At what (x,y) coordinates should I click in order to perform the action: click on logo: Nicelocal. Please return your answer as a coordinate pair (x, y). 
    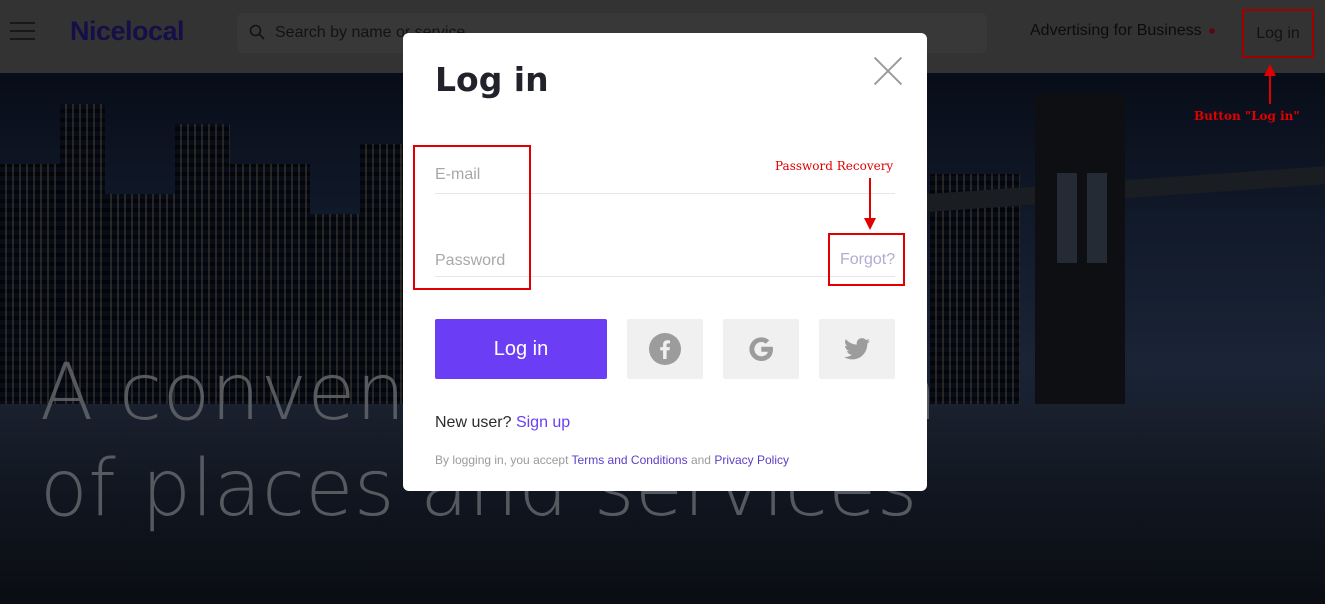
    Looking at the image, I should click on (127, 31).